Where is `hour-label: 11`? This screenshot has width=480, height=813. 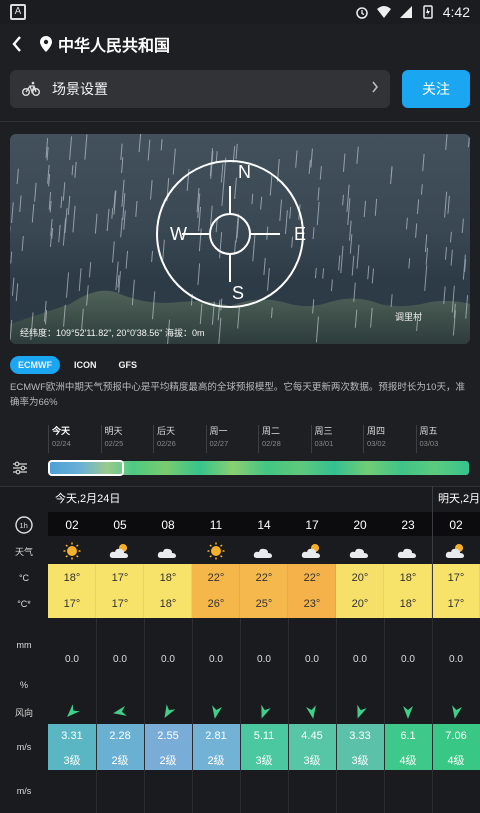 hour-label: 11 is located at coordinates (216, 525).